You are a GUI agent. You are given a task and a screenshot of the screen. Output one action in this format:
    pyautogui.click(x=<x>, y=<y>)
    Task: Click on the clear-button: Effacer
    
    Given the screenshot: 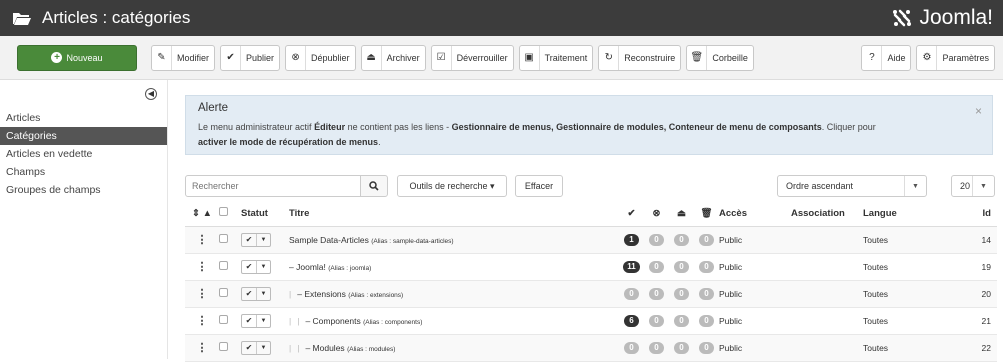 What is the action you would take?
    pyautogui.click(x=539, y=186)
    